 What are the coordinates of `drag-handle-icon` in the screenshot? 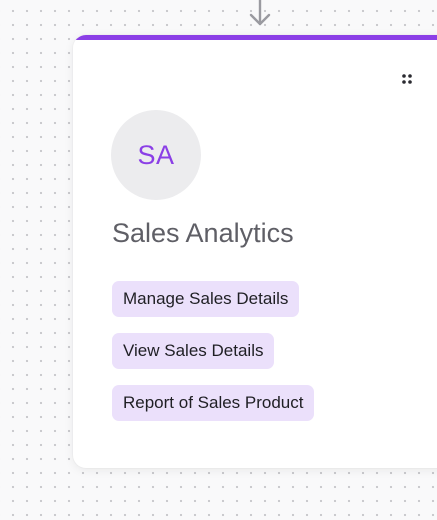 It's located at (407, 79).